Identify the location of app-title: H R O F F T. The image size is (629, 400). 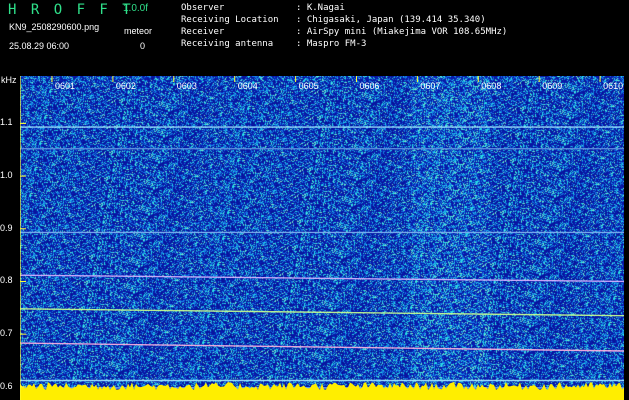
(71, 10).